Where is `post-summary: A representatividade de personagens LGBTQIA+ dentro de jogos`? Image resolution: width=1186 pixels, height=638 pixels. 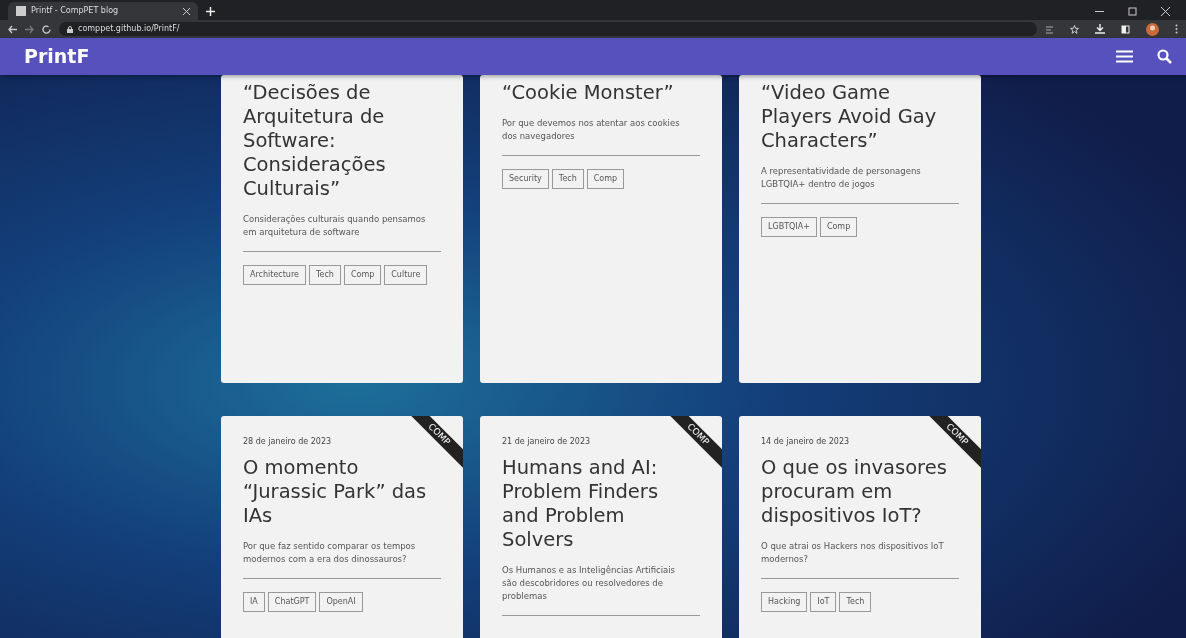
post-summary: A representatividade de personagens LGBTQIA+ dentro de jogos is located at coordinates (860, 184).